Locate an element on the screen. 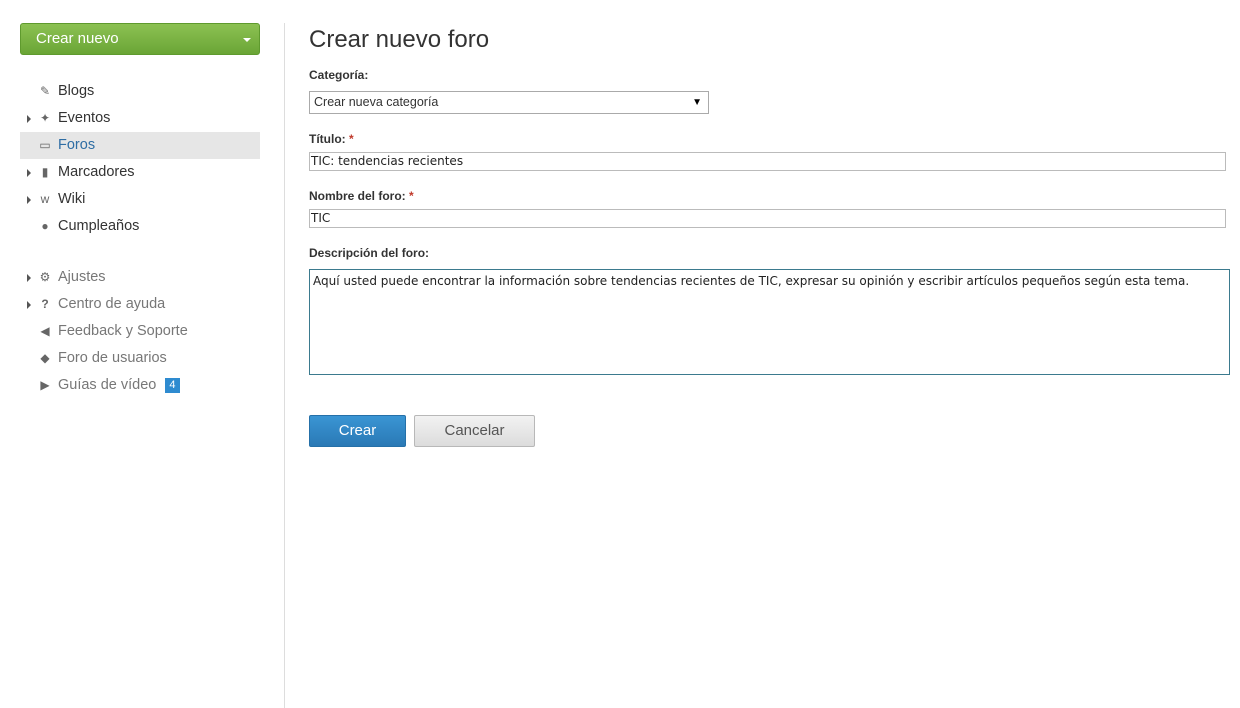 The height and width of the screenshot is (708, 1240). create-new-button: Crear nuevo is located at coordinates (140, 39).